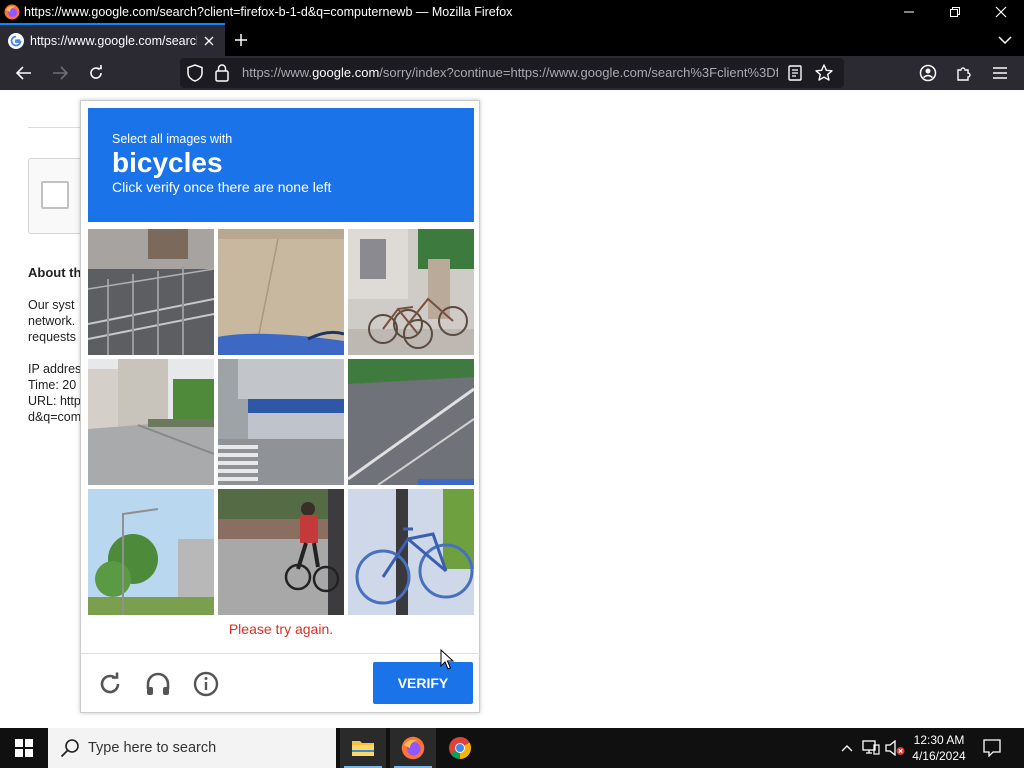 This screenshot has width=1024, height=768. I want to click on tile-image-trees, so click(151, 552).